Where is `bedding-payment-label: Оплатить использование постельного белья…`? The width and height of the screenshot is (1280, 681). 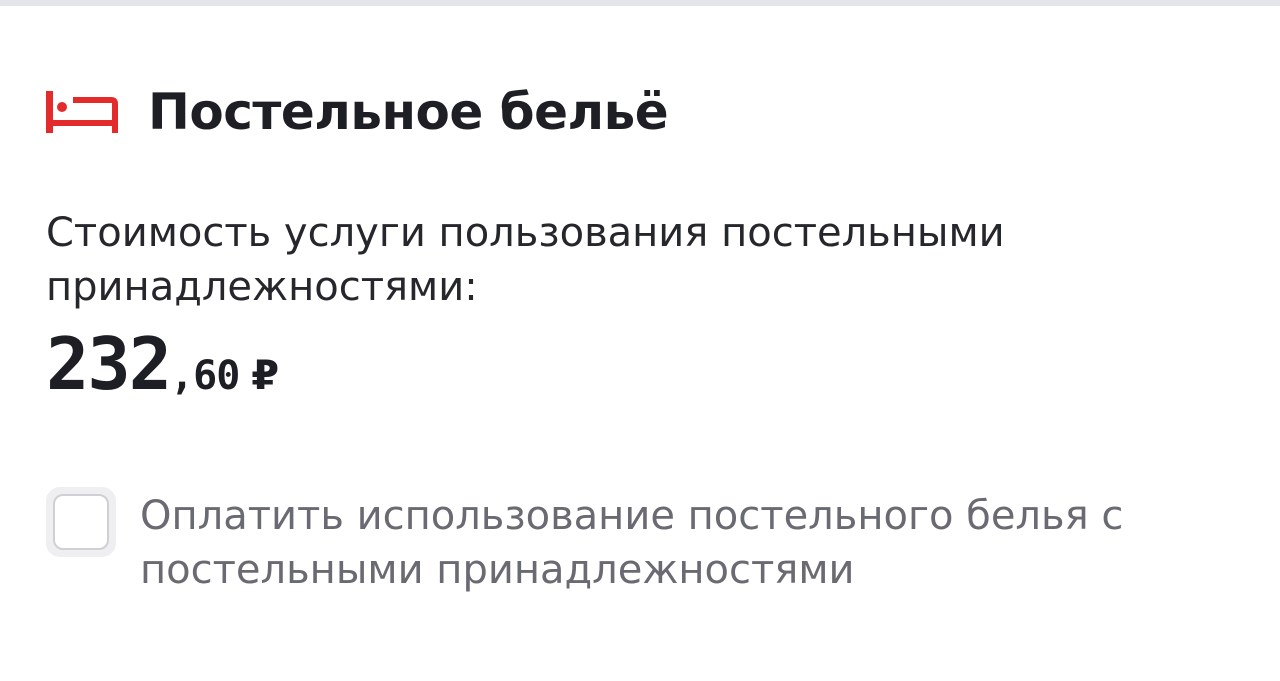
bedding-payment-label: Оплатить использование постельного белья… is located at coordinates (670, 543).